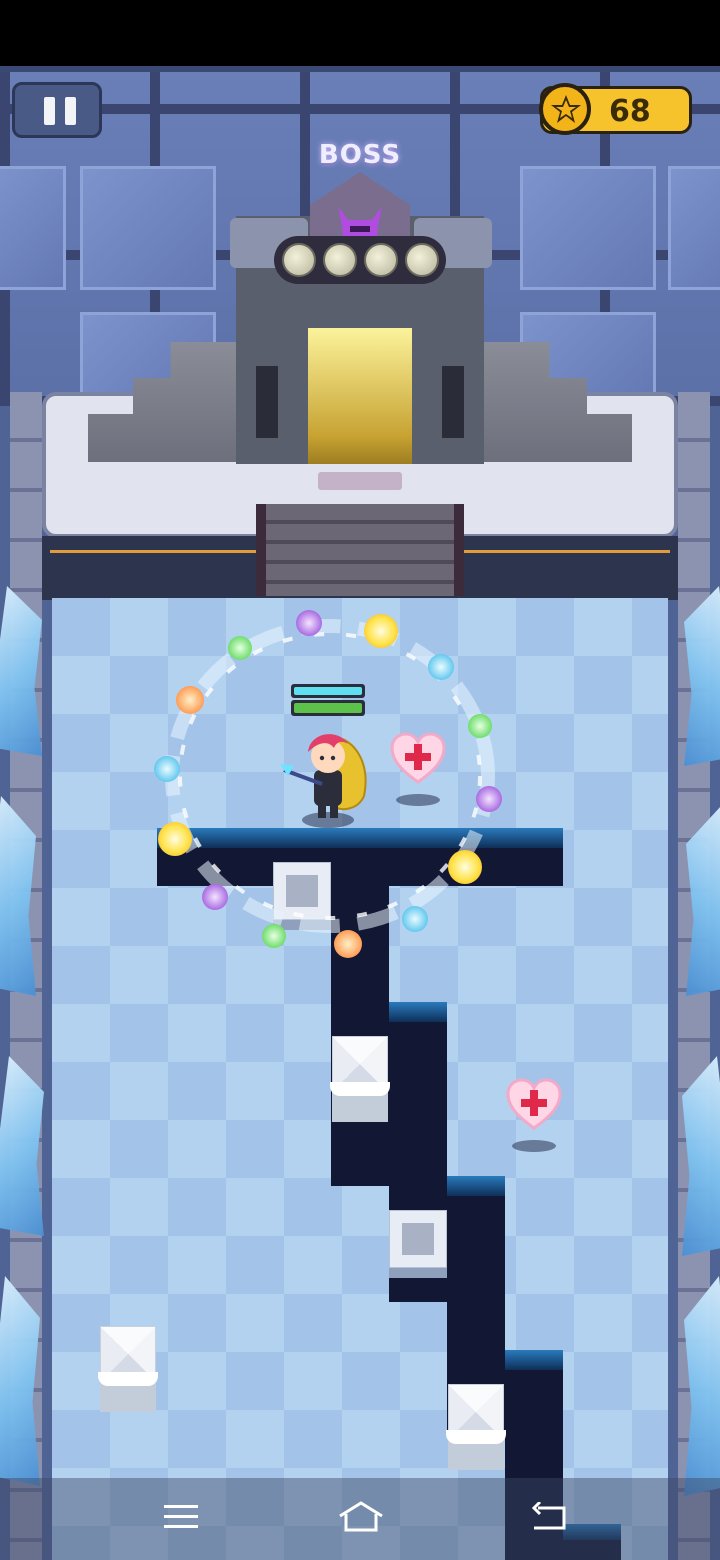  What do you see at coordinates (326, 778) in the screenshot?
I see `player-hero` at bounding box center [326, 778].